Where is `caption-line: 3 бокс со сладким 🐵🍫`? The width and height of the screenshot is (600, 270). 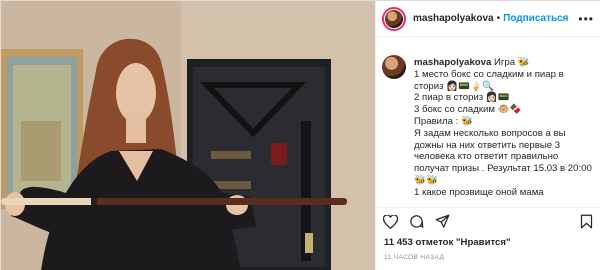 caption-line: 3 бокс со сладким 🐵🍫 is located at coordinates (468, 110).